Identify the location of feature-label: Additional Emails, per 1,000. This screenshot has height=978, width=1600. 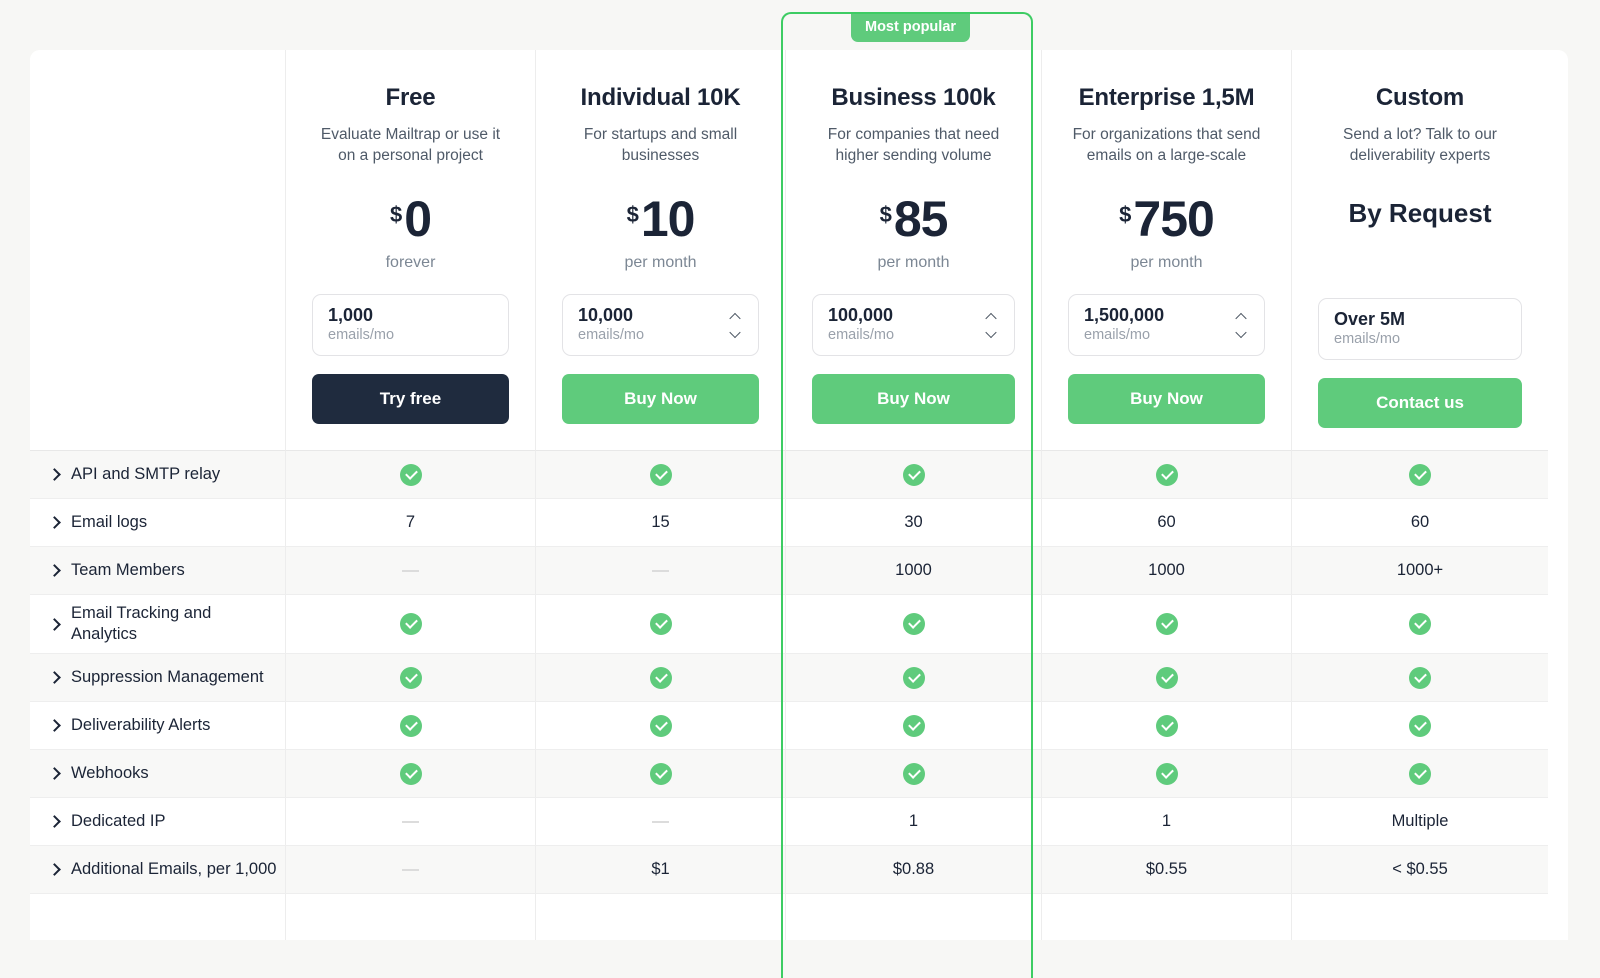
(174, 869).